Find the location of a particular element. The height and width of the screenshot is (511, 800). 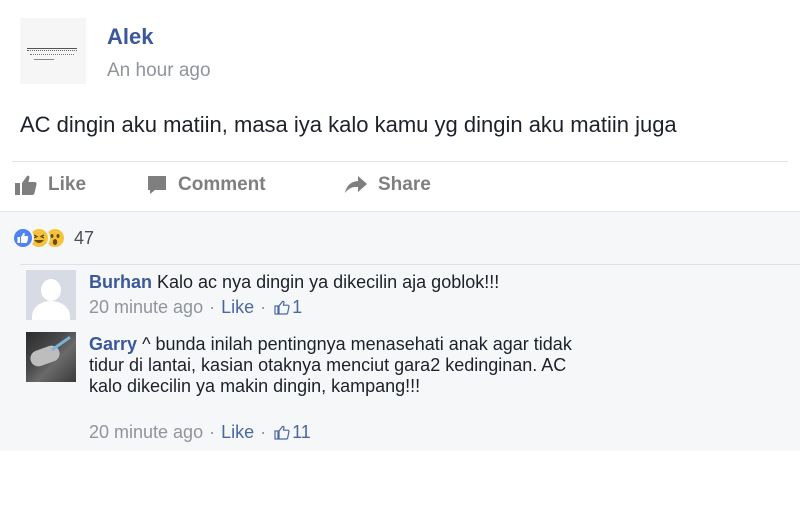

share-button-label: Share is located at coordinates (404, 184).